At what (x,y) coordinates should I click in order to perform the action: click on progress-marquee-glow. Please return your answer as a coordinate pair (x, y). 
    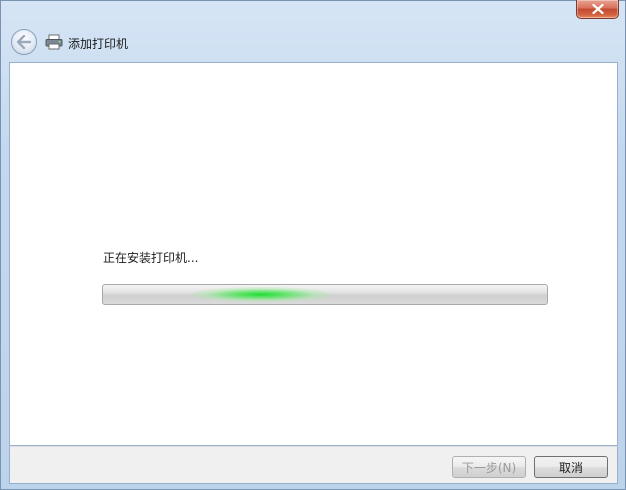
    Looking at the image, I should click on (261, 294).